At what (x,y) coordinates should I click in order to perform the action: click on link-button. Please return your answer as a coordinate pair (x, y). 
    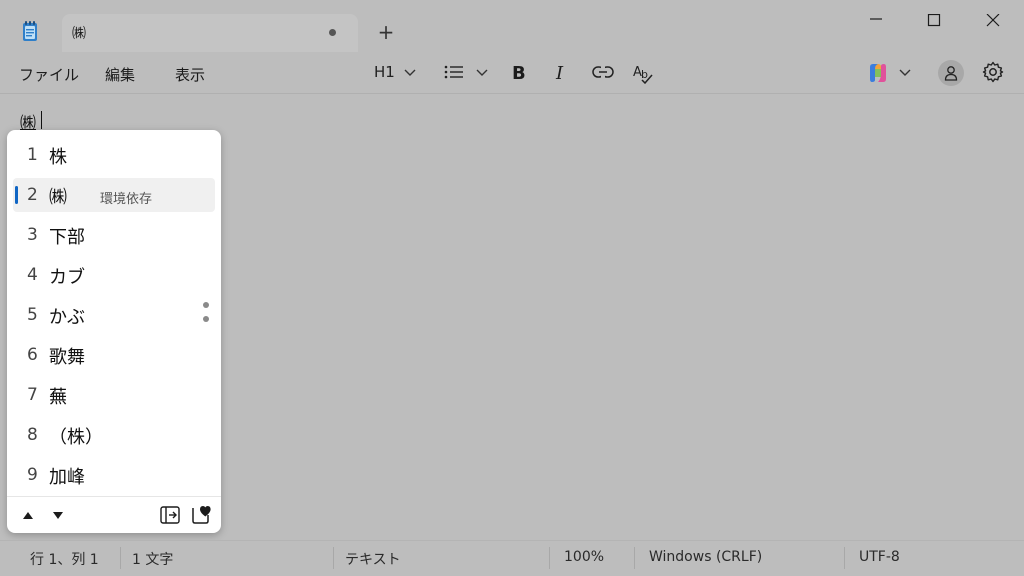
    Looking at the image, I should click on (603, 73).